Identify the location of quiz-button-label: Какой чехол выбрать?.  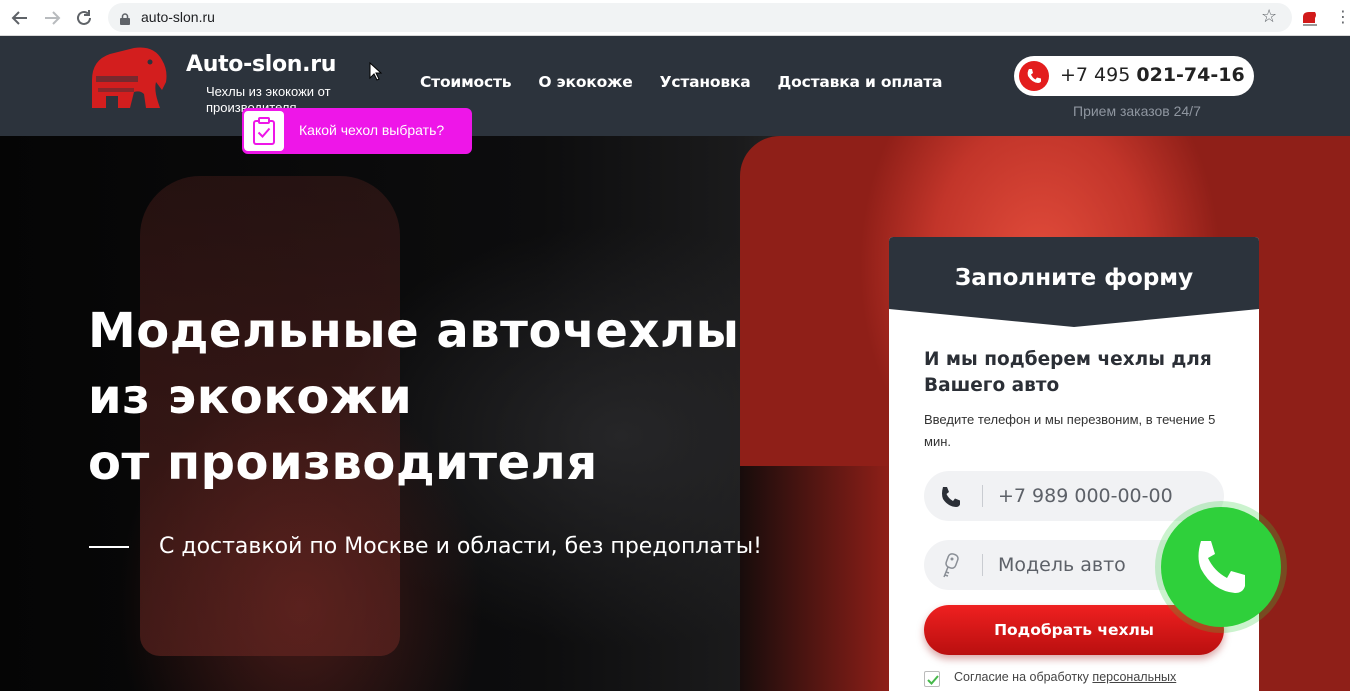
(372, 130).